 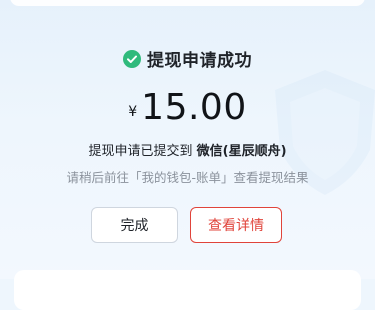 I want to click on status-title: 提现申请成功, so click(x=199, y=61).